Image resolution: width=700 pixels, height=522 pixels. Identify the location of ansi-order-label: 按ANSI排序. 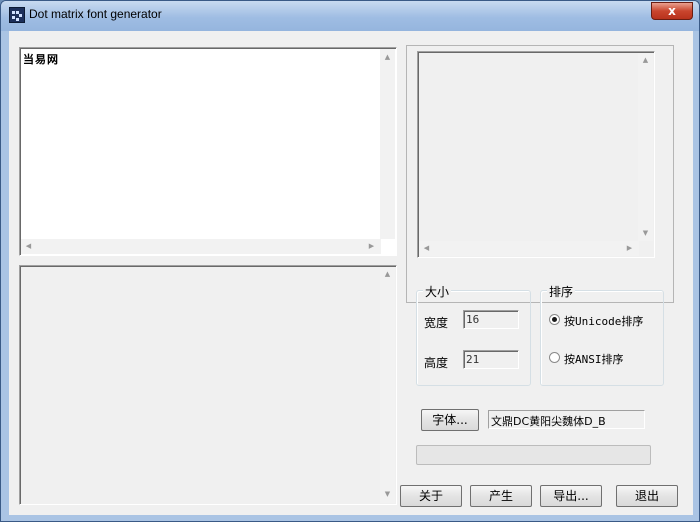
(594, 359).